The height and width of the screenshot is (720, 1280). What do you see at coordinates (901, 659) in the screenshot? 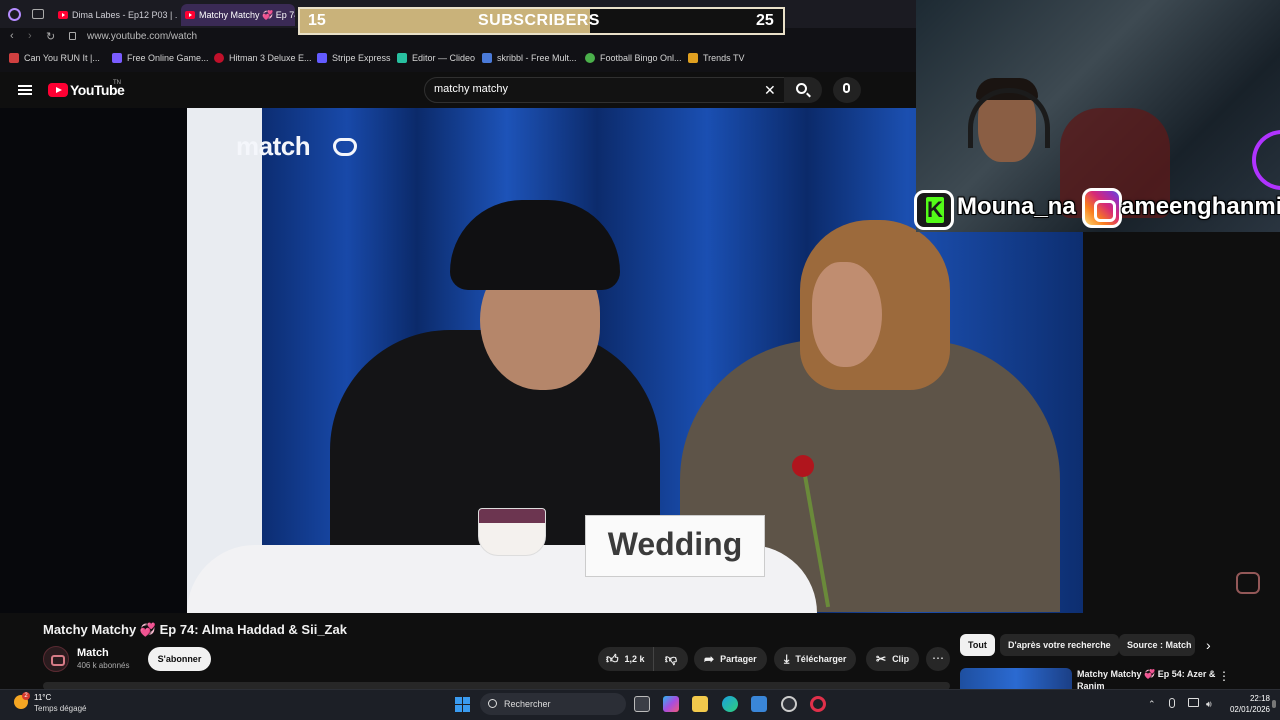
I see `clip-label: Clip` at bounding box center [901, 659].